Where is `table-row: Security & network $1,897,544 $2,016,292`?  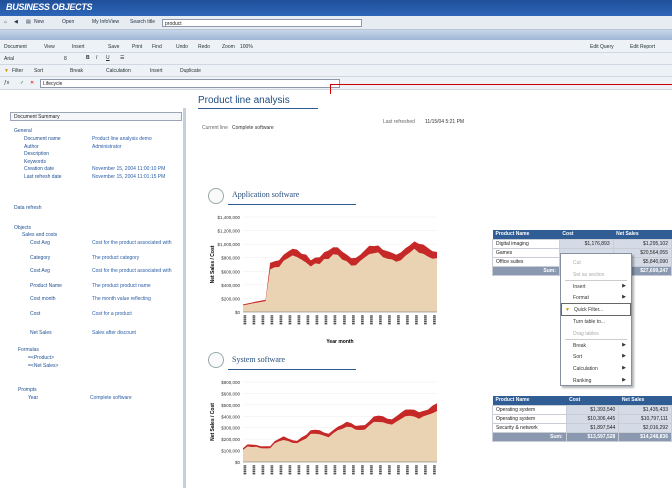
table-row: Security & network $1,897,544 $2,016,292 is located at coordinates (582, 427).